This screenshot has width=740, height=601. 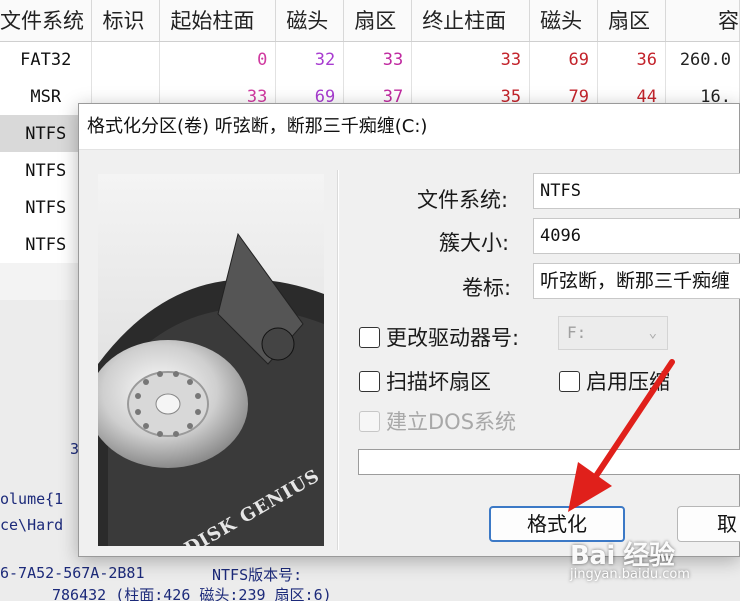 What do you see at coordinates (218, 59) in the screenshot?
I see `cell-start-cyl: 0` at bounding box center [218, 59].